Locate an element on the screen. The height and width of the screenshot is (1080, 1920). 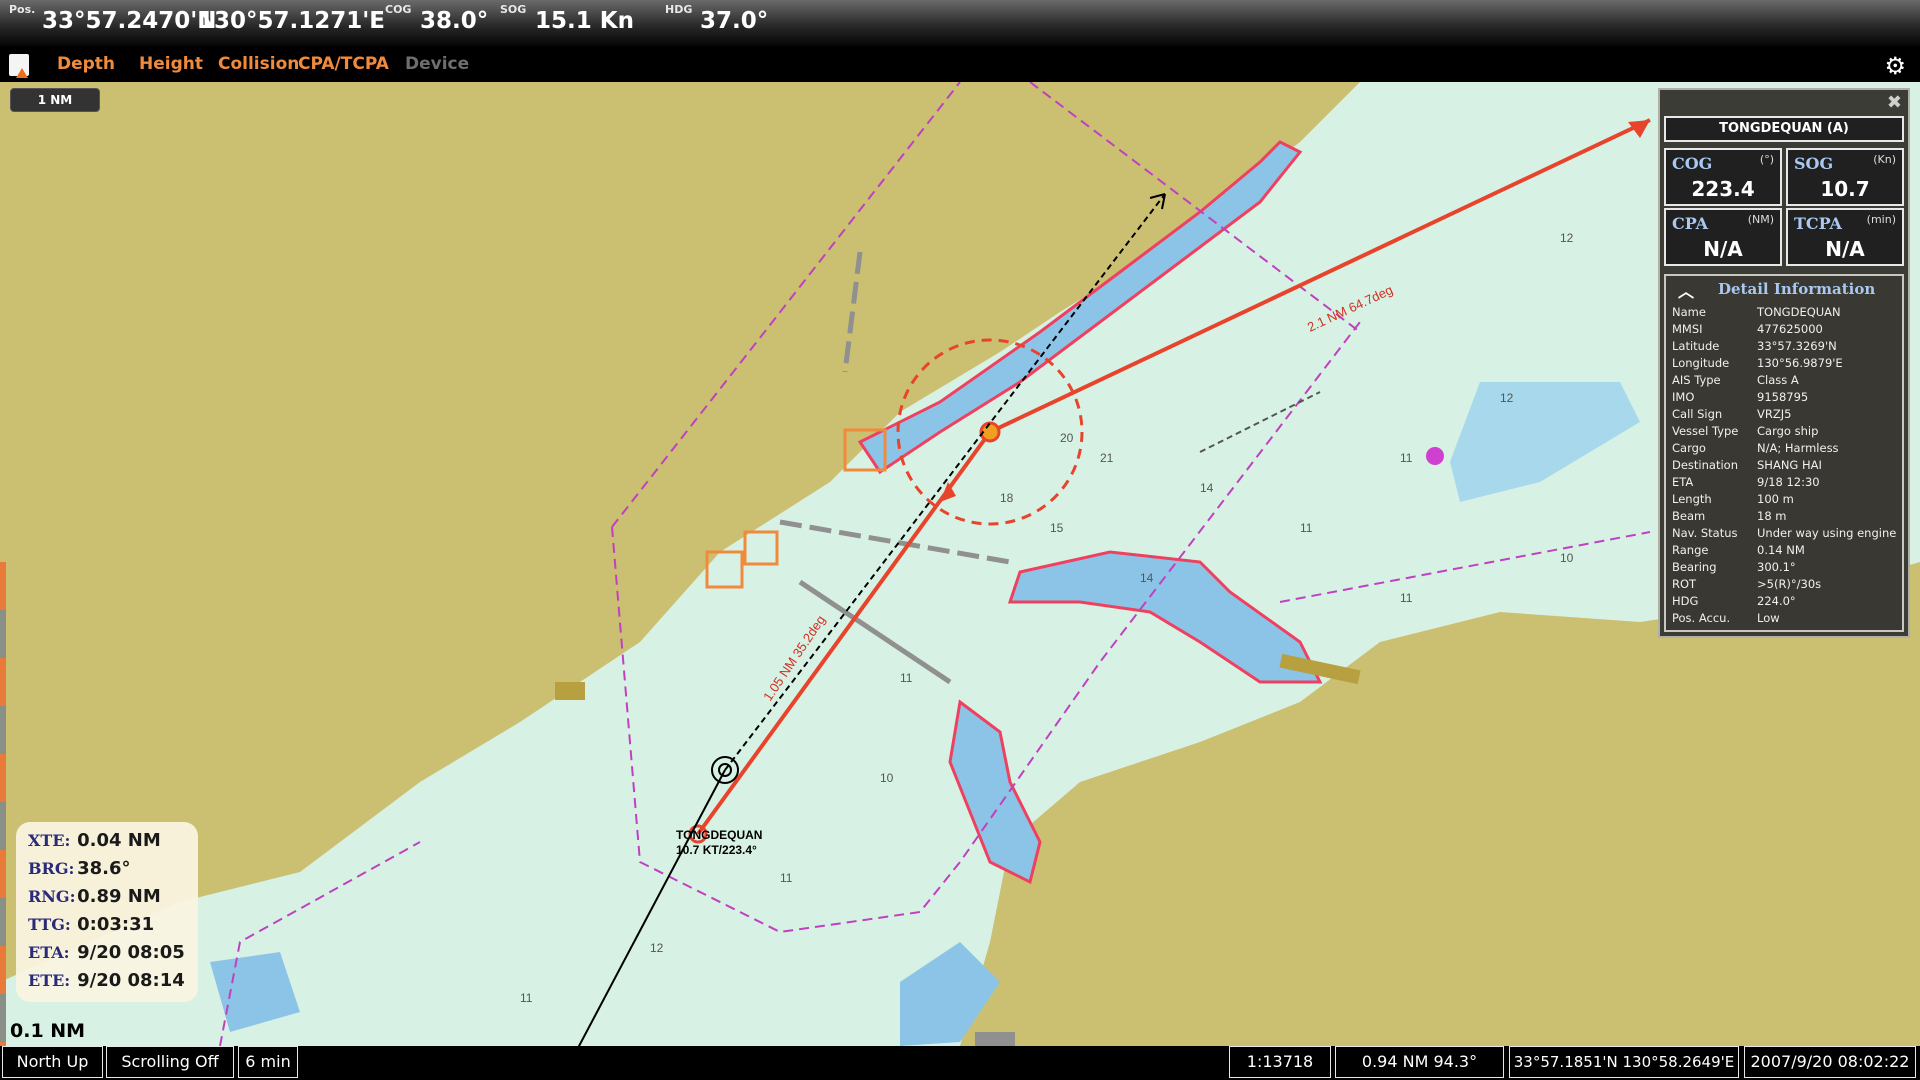
detail-value: SHANG HAI is located at coordinates (1789, 465).